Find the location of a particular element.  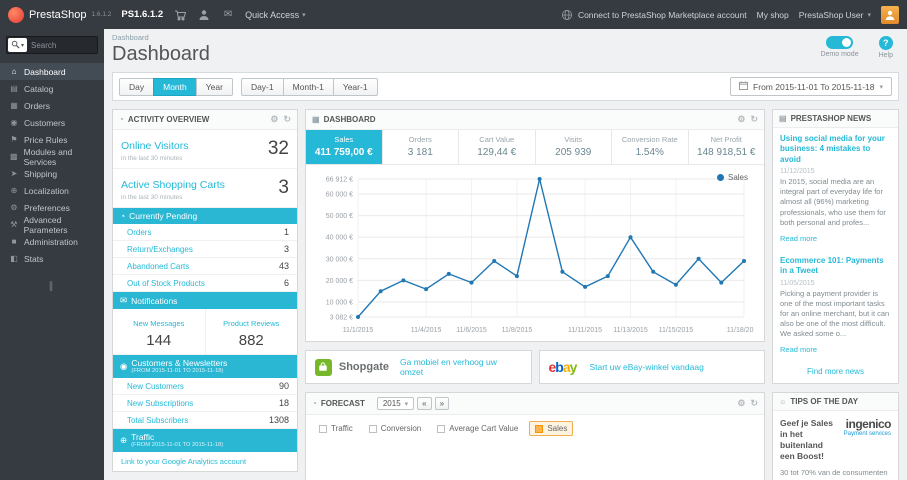

product-reviews-value: 882 is located at coordinates (251, 340).